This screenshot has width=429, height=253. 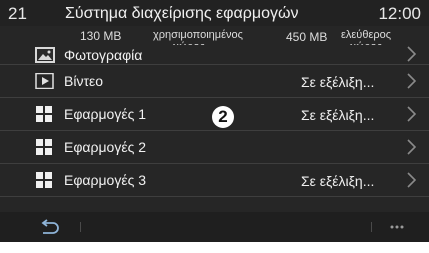 What do you see at coordinates (223, 117) in the screenshot?
I see `callout-marker: 2` at bounding box center [223, 117].